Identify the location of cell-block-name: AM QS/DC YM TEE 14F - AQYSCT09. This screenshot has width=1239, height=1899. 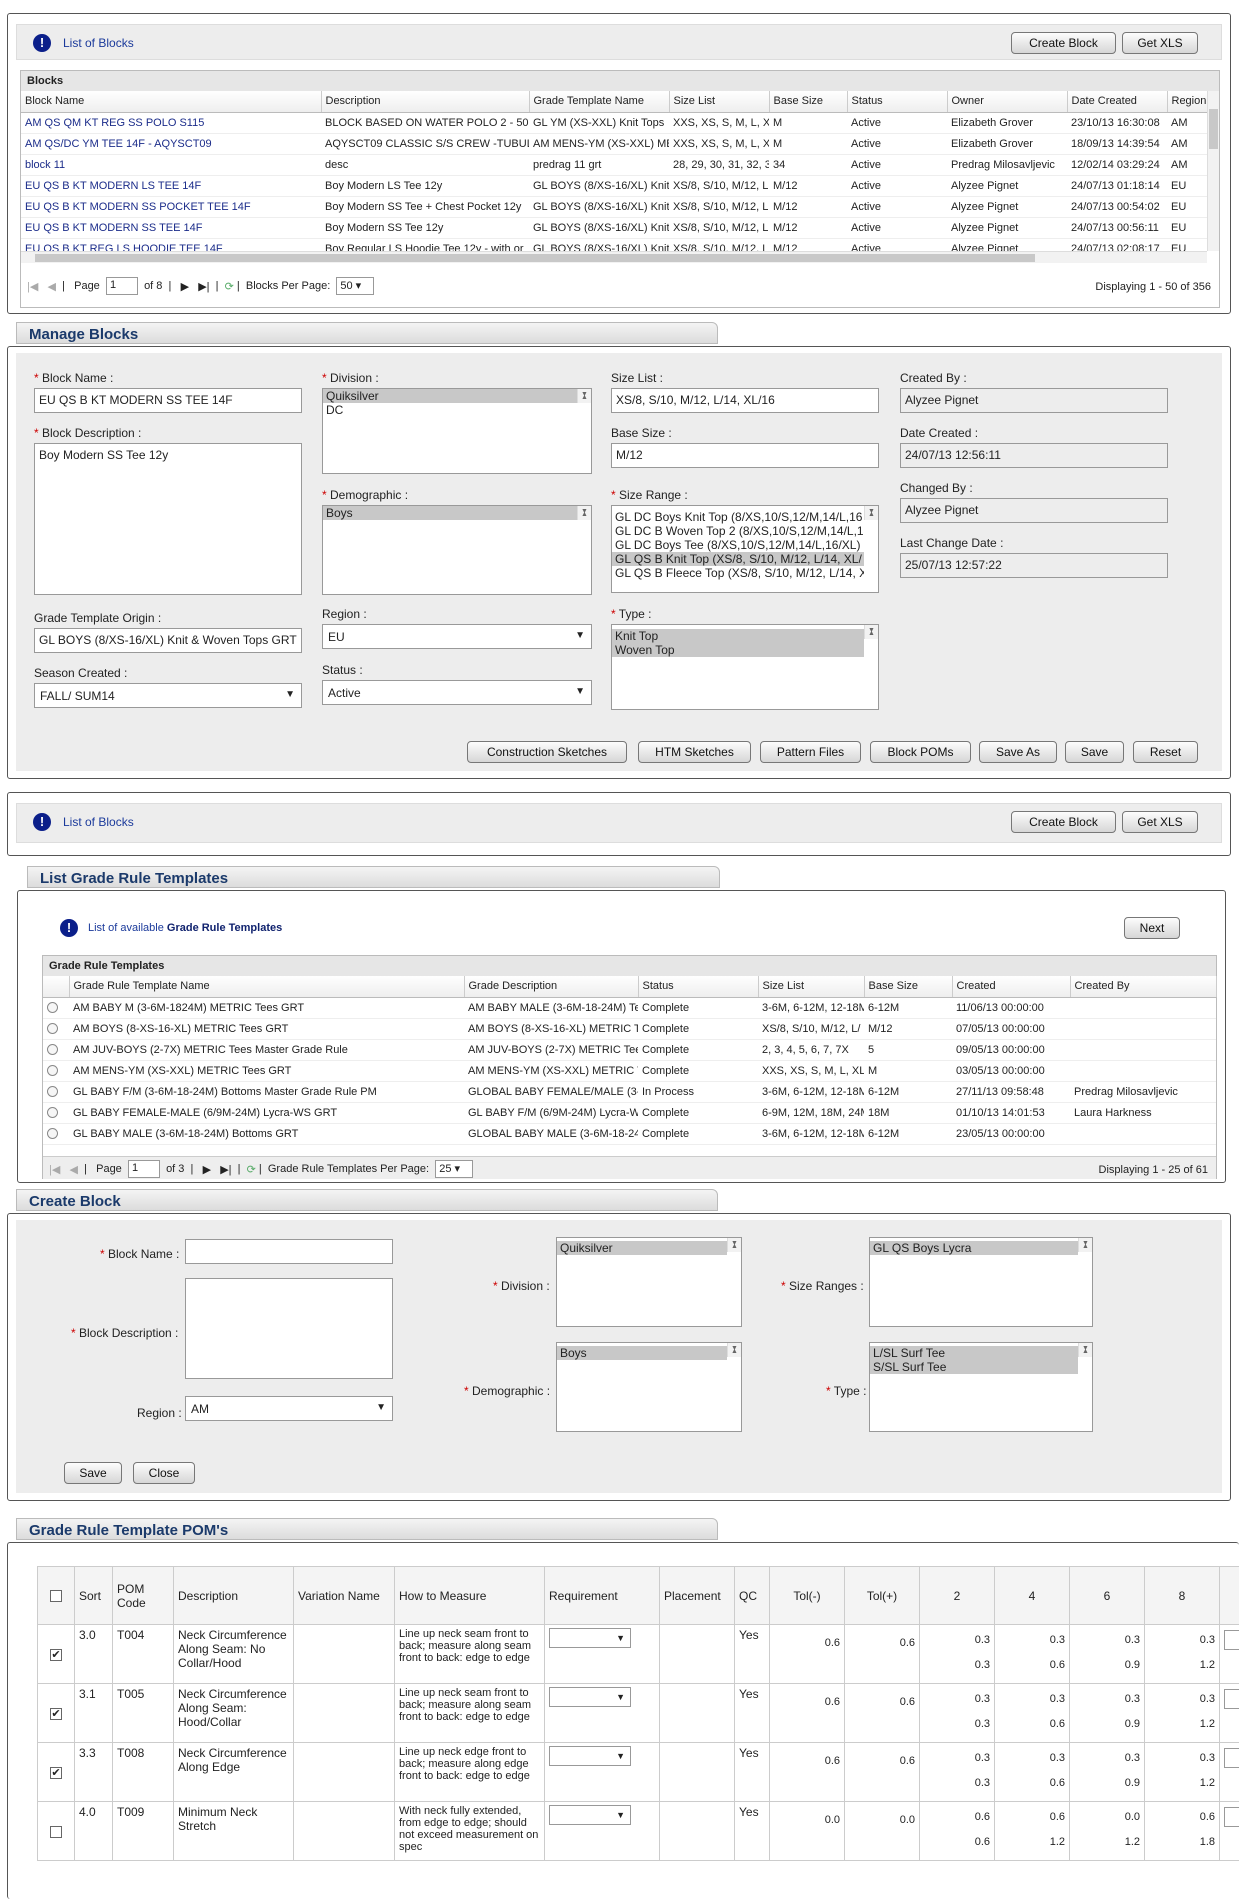
(171, 144).